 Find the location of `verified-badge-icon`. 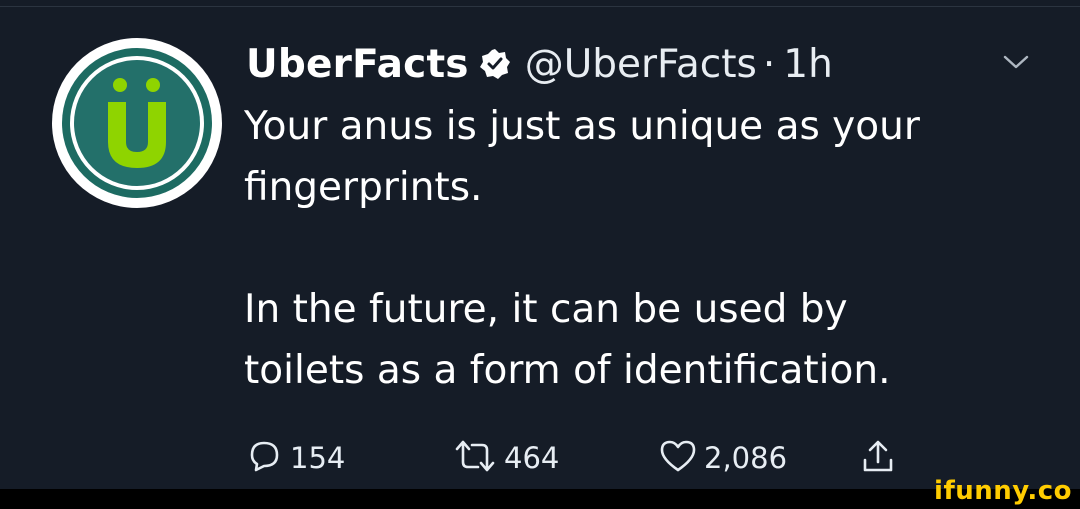

verified-badge-icon is located at coordinates (495, 64).